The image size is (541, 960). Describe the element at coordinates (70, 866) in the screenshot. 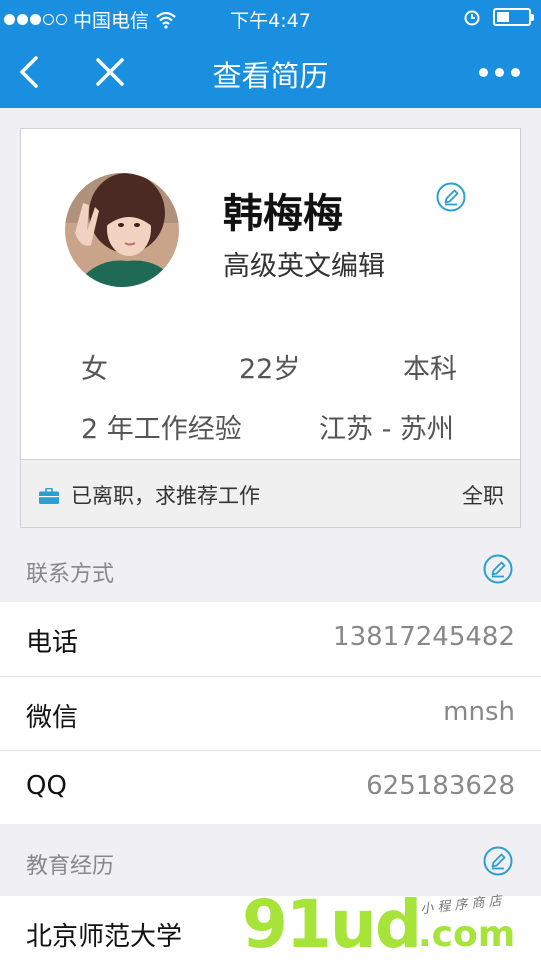

I see `education-section-title: 教育经历` at that location.